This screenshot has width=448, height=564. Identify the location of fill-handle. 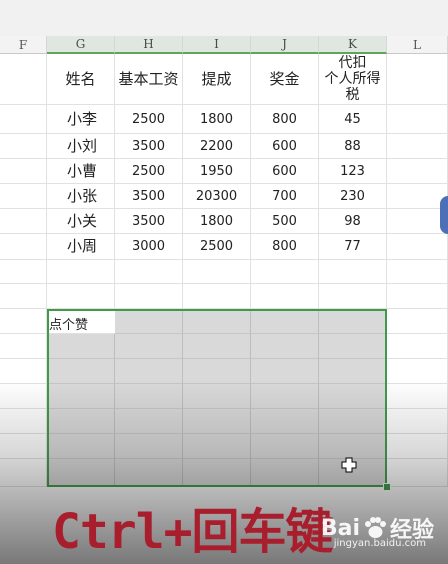
(387, 487).